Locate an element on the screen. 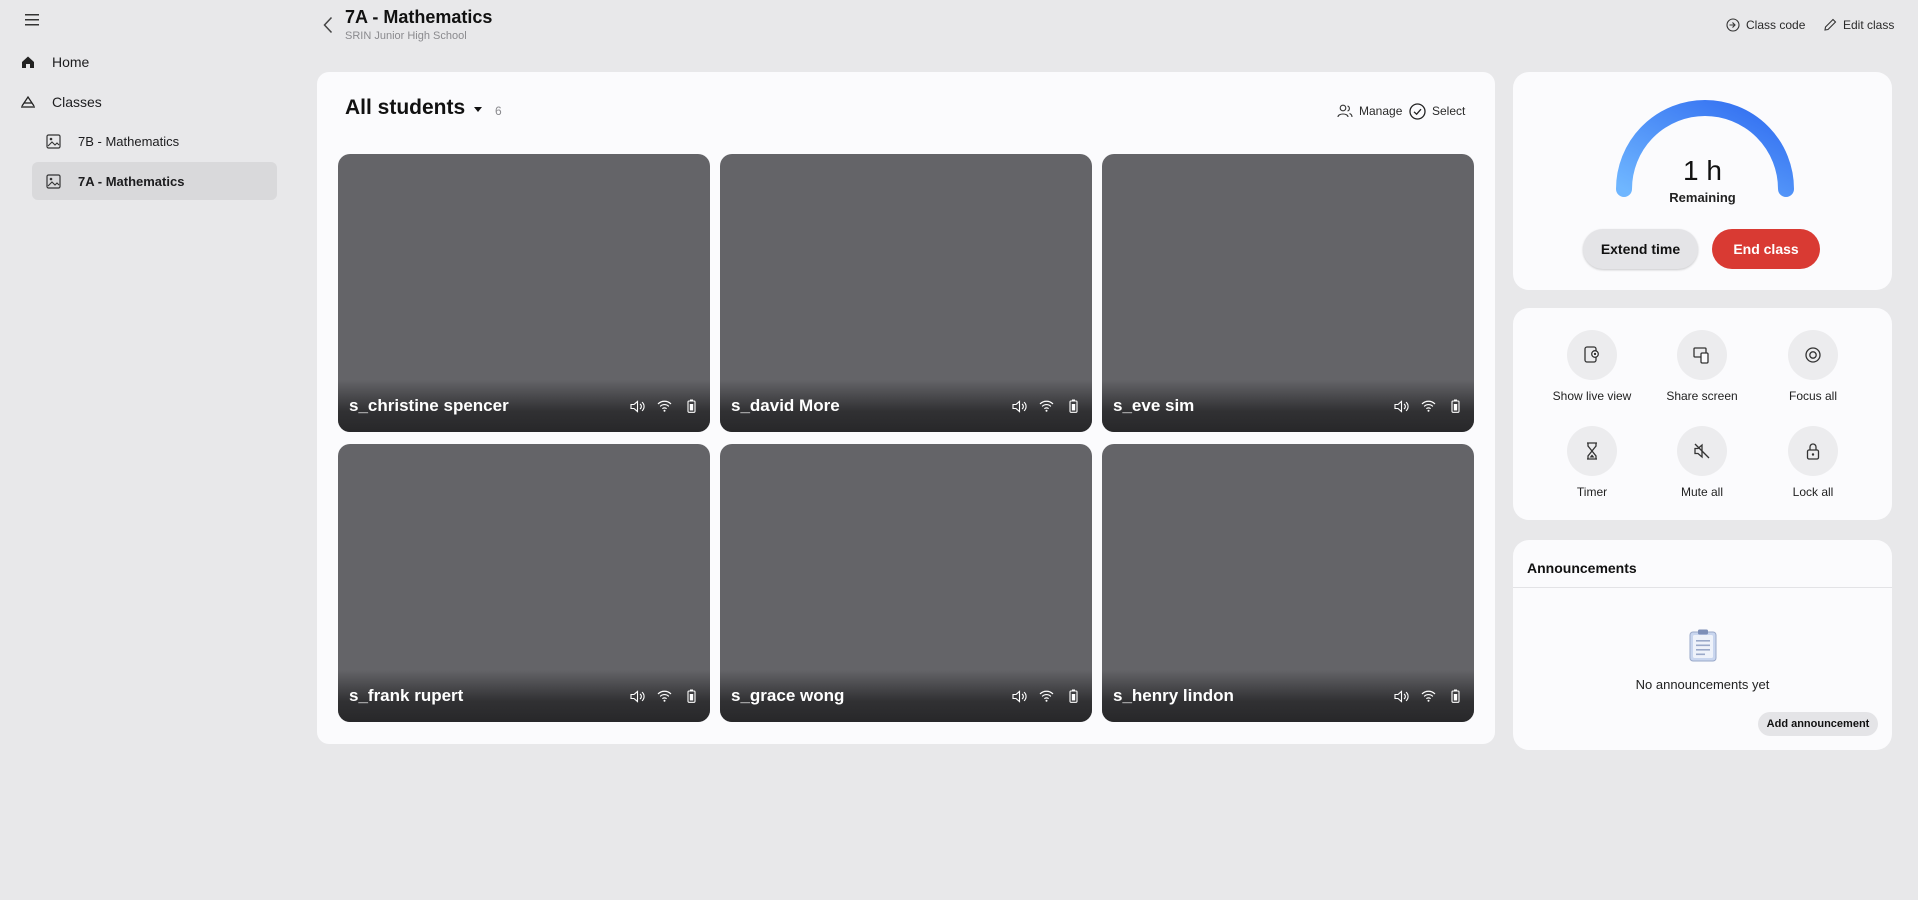 The height and width of the screenshot is (900, 1918). classes-icon is located at coordinates (28, 102).